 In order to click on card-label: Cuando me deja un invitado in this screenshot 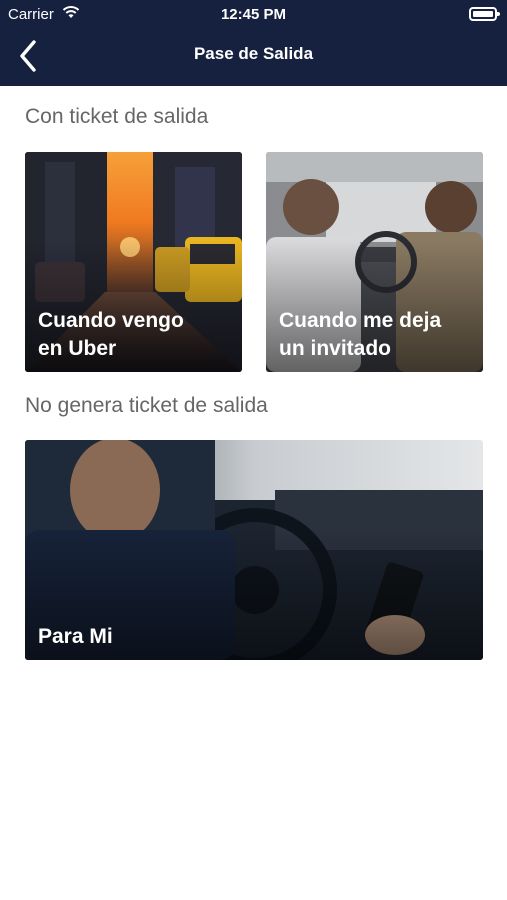, I will do `click(360, 334)`.